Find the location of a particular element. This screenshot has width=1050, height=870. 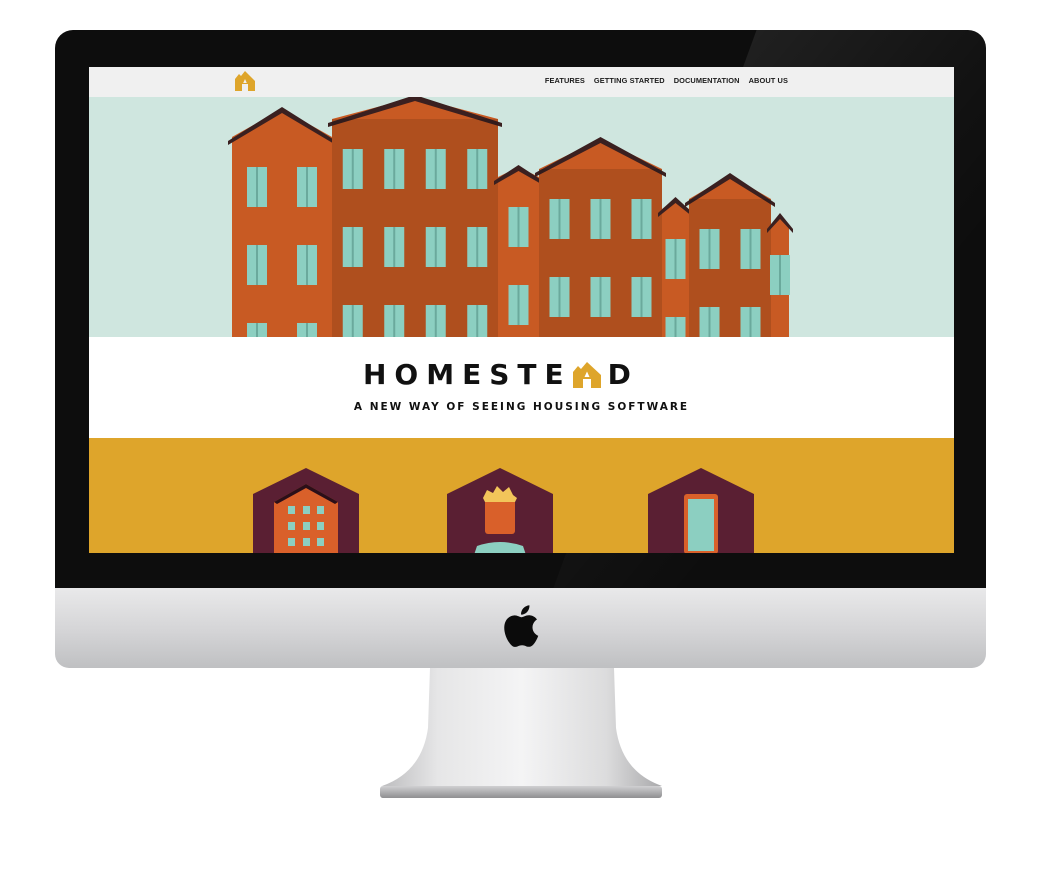

door-icon is located at coordinates (701, 510).